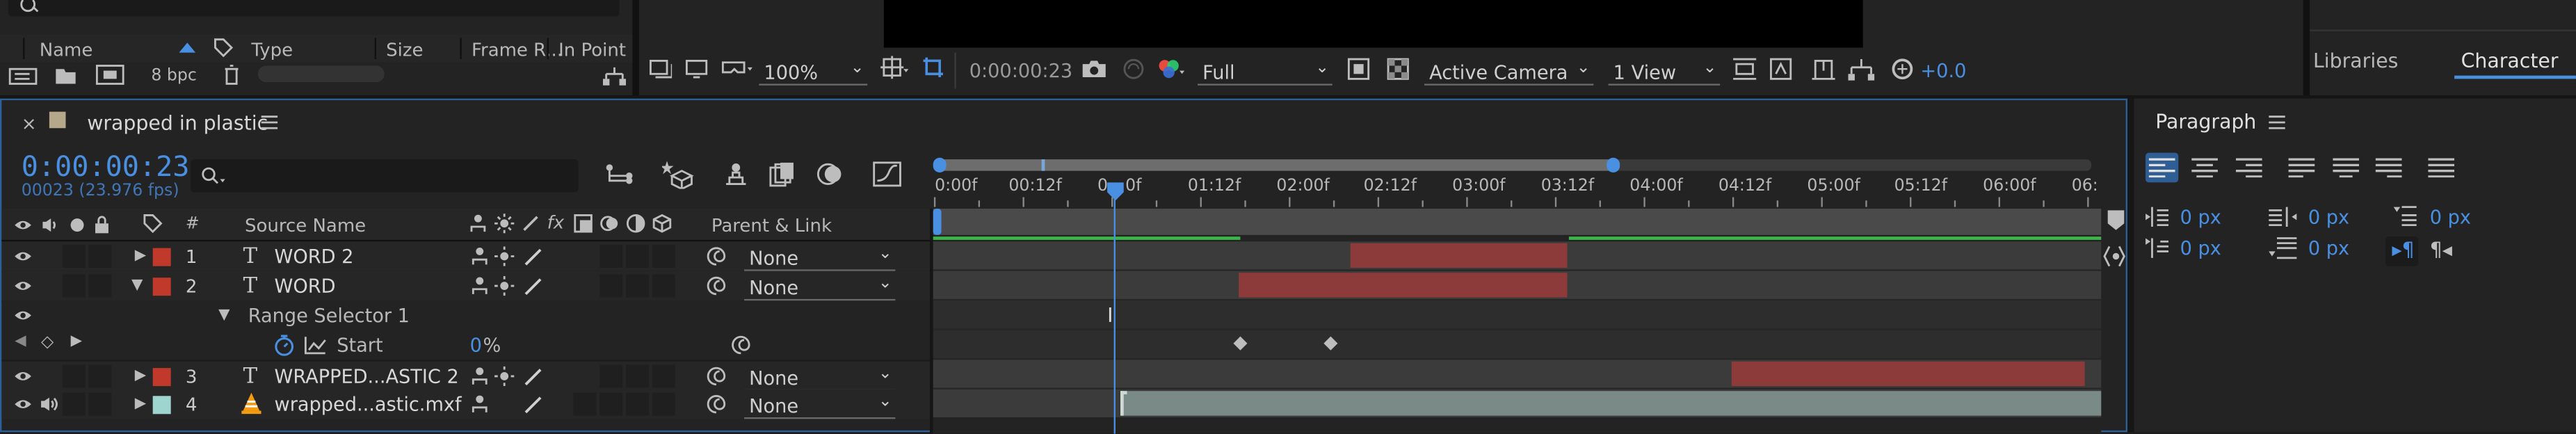 Image resolution: width=2576 pixels, height=434 pixels. What do you see at coordinates (1114, 311) in the screenshot?
I see `current-time-indicator` at bounding box center [1114, 311].